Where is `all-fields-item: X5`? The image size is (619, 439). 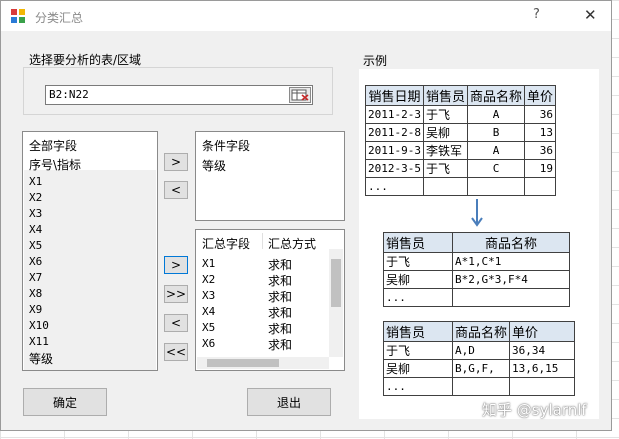
all-fields-item: X5 is located at coordinates (35, 245).